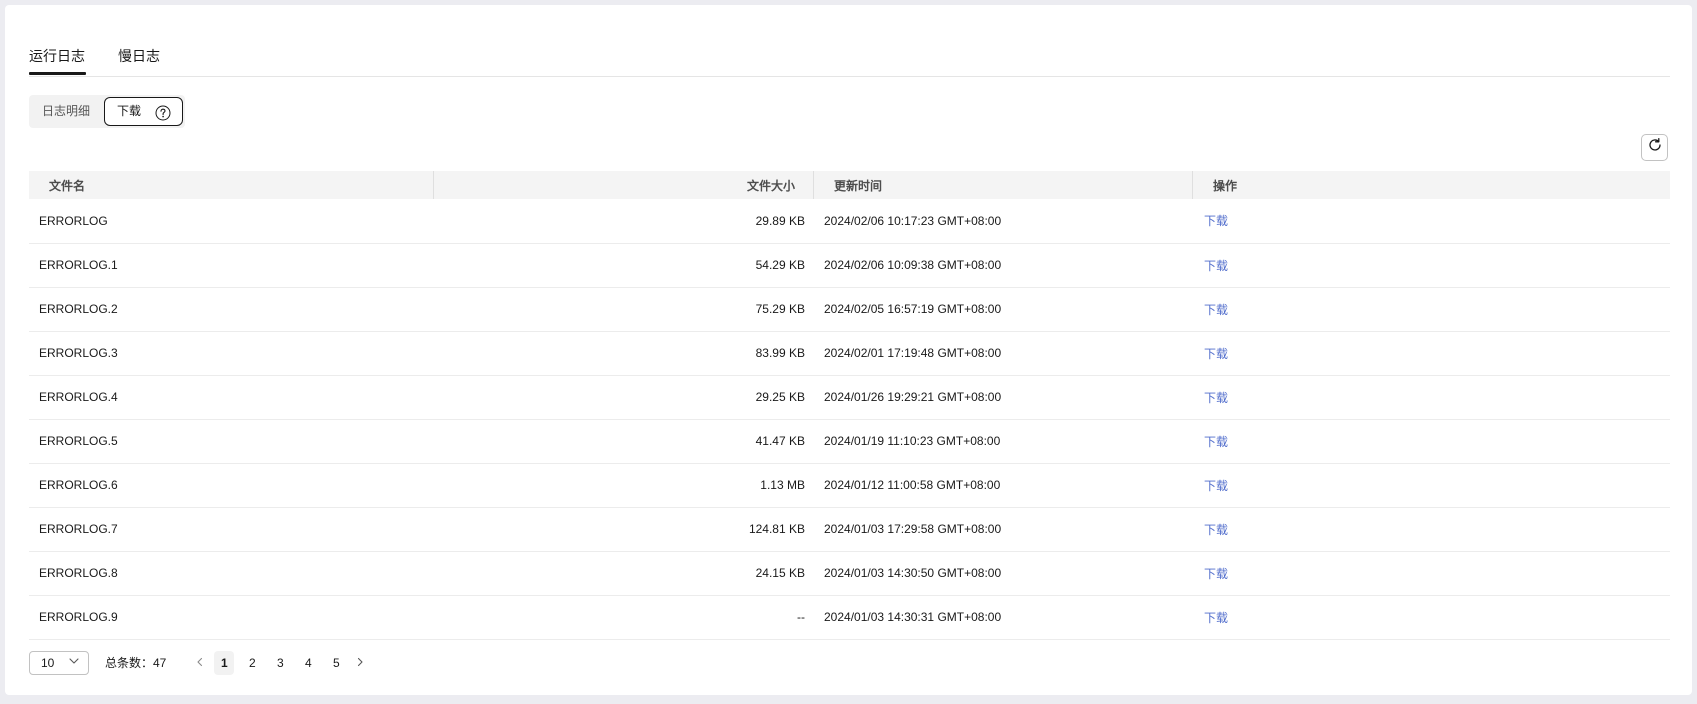 This screenshot has width=1697, height=704. Describe the element at coordinates (78, 573) in the screenshot. I see `cell-filename: ERRORLOG.8` at that location.